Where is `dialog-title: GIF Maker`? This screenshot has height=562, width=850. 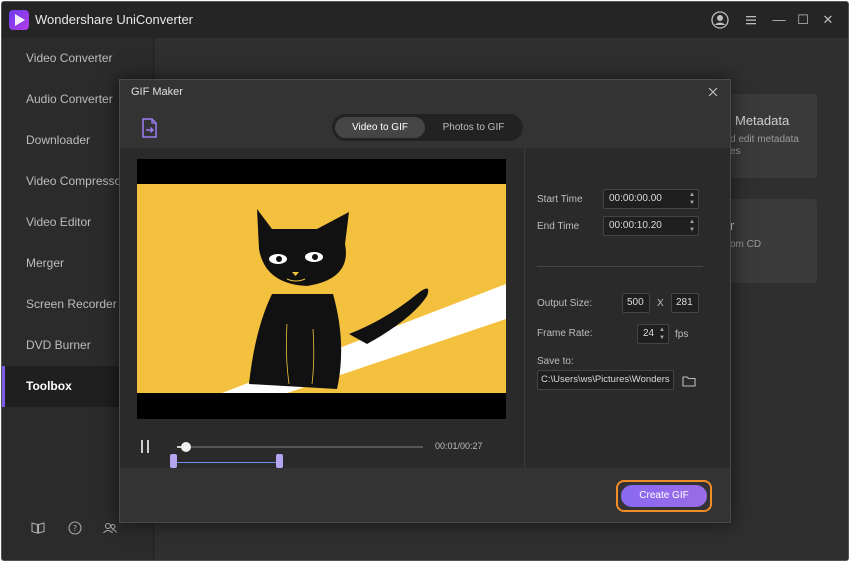 dialog-title: GIF Maker is located at coordinates (157, 92).